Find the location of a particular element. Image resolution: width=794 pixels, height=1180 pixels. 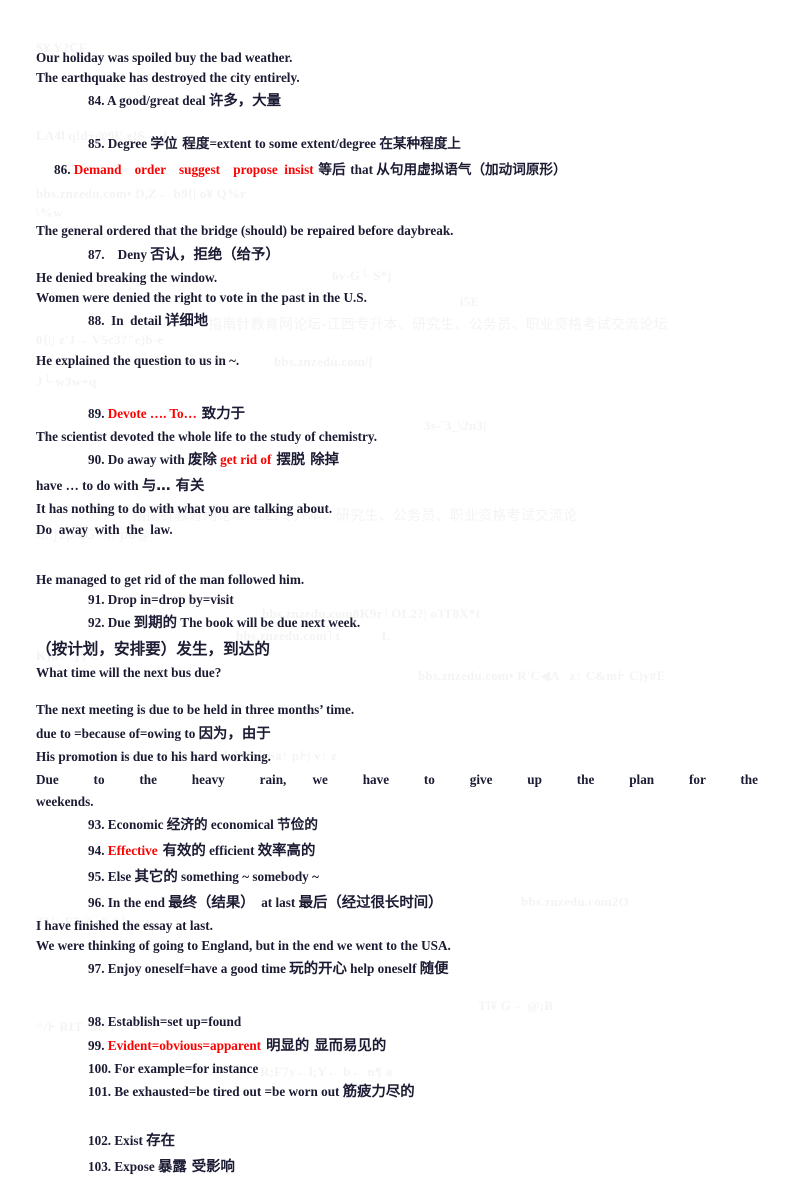

entry-translation: 最终（结果） is located at coordinates (211, 903).